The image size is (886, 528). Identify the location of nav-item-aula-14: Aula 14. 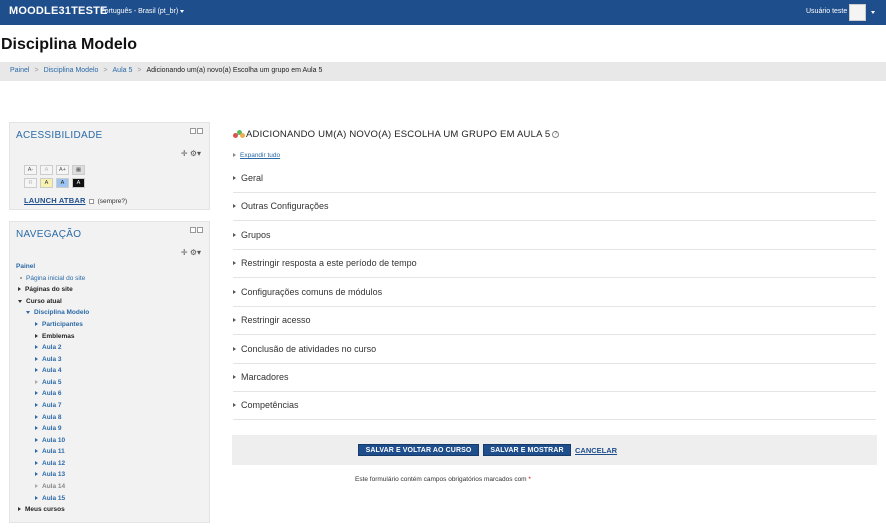
(53, 486).